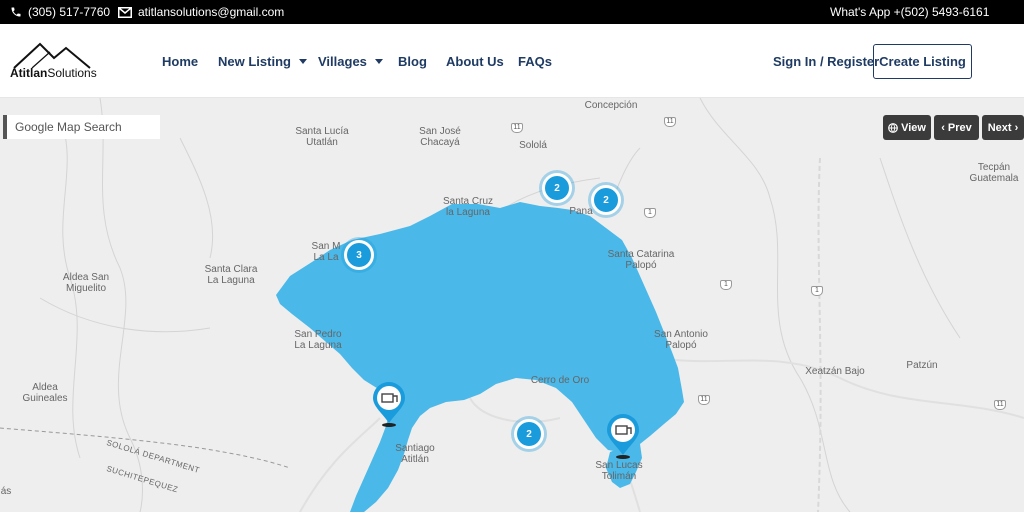 The image size is (1024, 512). What do you see at coordinates (681, 334) in the screenshot?
I see `place-san-antonio-line1: San Antonio` at bounding box center [681, 334].